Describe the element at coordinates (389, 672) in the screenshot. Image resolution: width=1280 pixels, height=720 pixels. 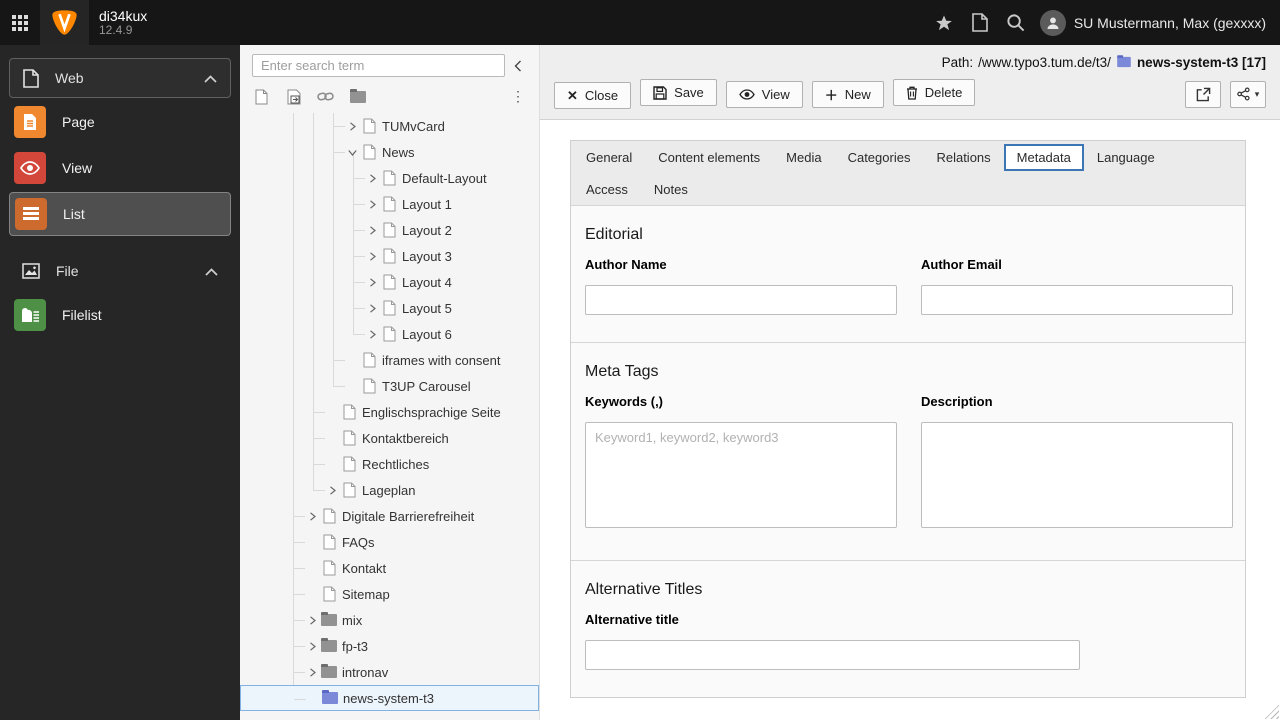
I see `tree-node: intronav` at that location.